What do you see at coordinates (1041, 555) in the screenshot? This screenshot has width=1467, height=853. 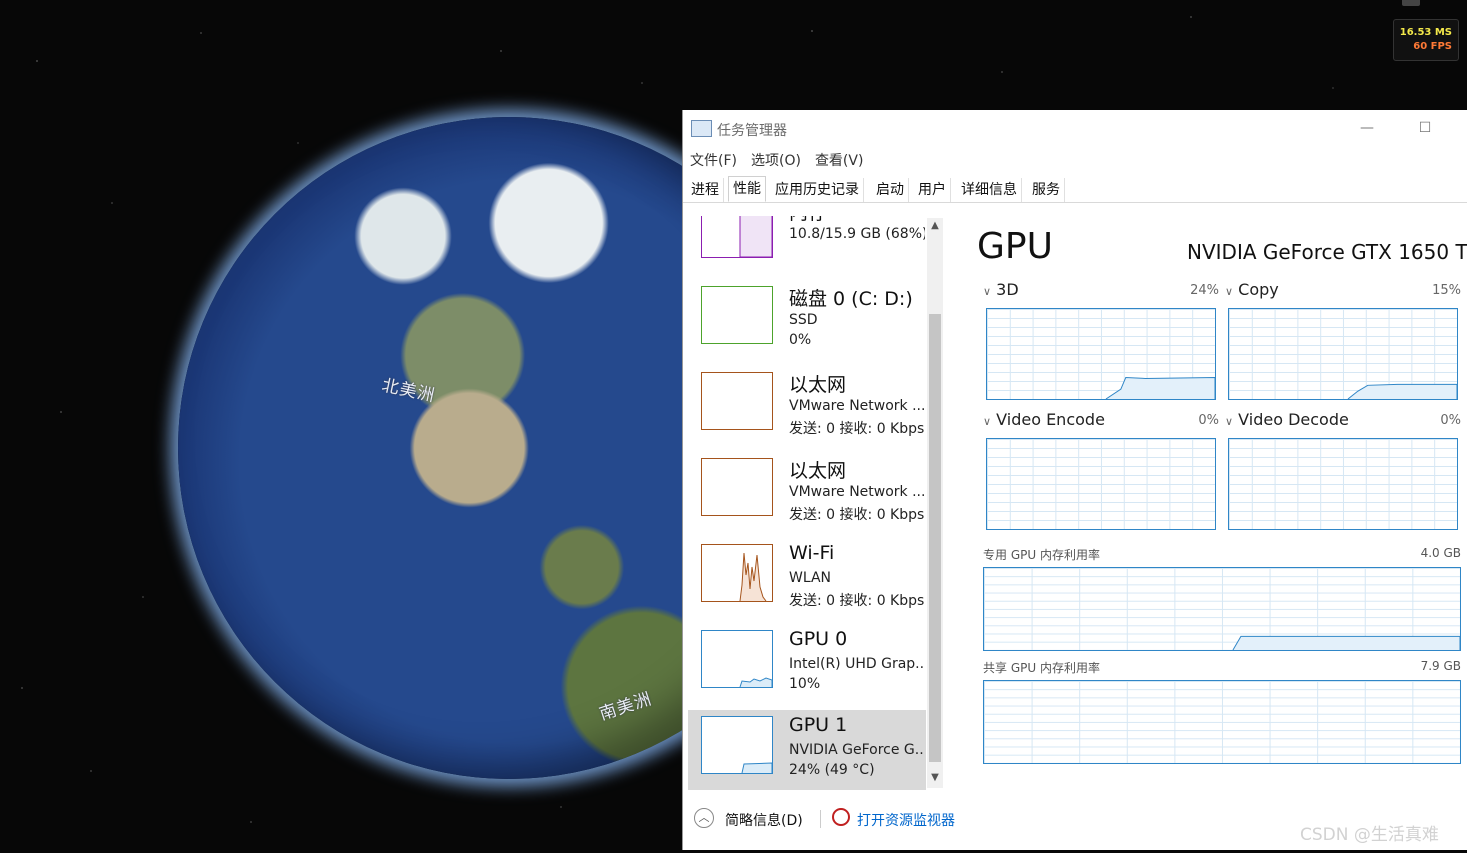 I see `dedicated-memory-label: 专用 GPU 内存利用率` at bounding box center [1041, 555].